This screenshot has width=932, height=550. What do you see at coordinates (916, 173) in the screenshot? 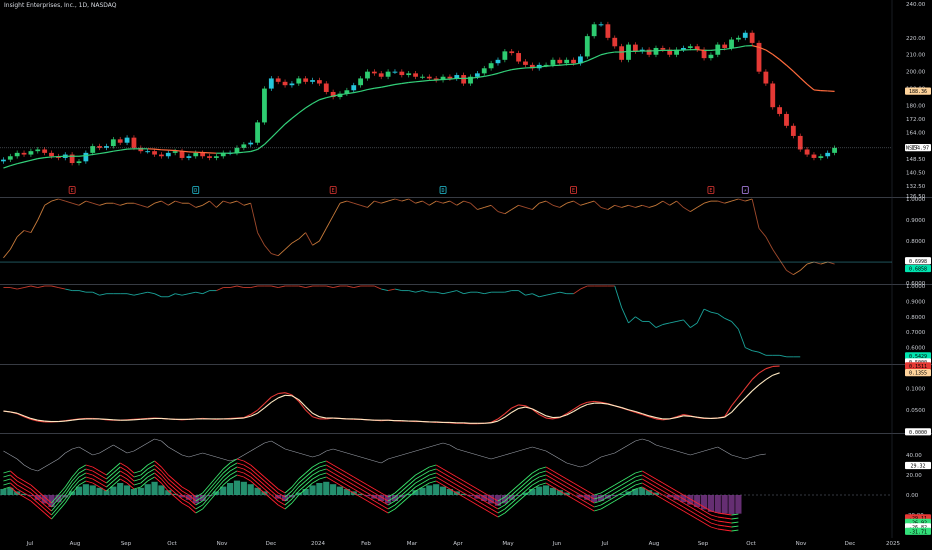
I see `y-tick-label: 140.50` at bounding box center [916, 173].